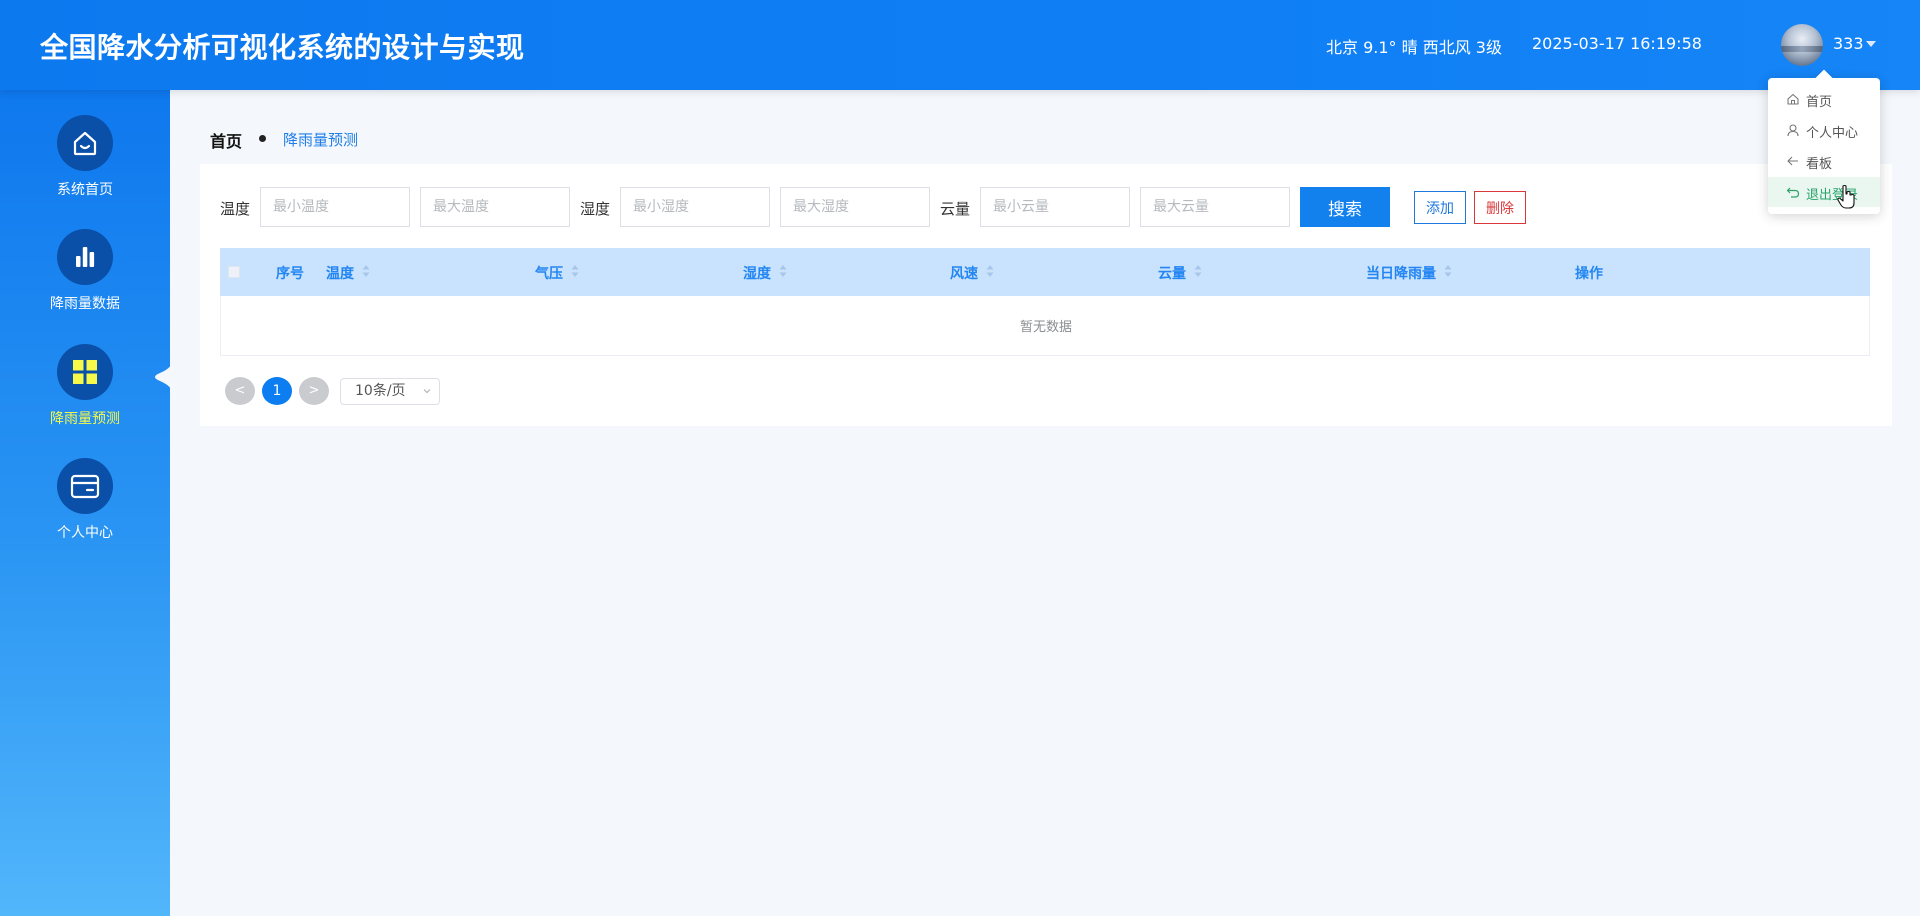 This screenshot has width=1920, height=916. What do you see at coordinates (695, 207) in the screenshot?
I see `min-humidity-input` at bounding box center [695, 207].